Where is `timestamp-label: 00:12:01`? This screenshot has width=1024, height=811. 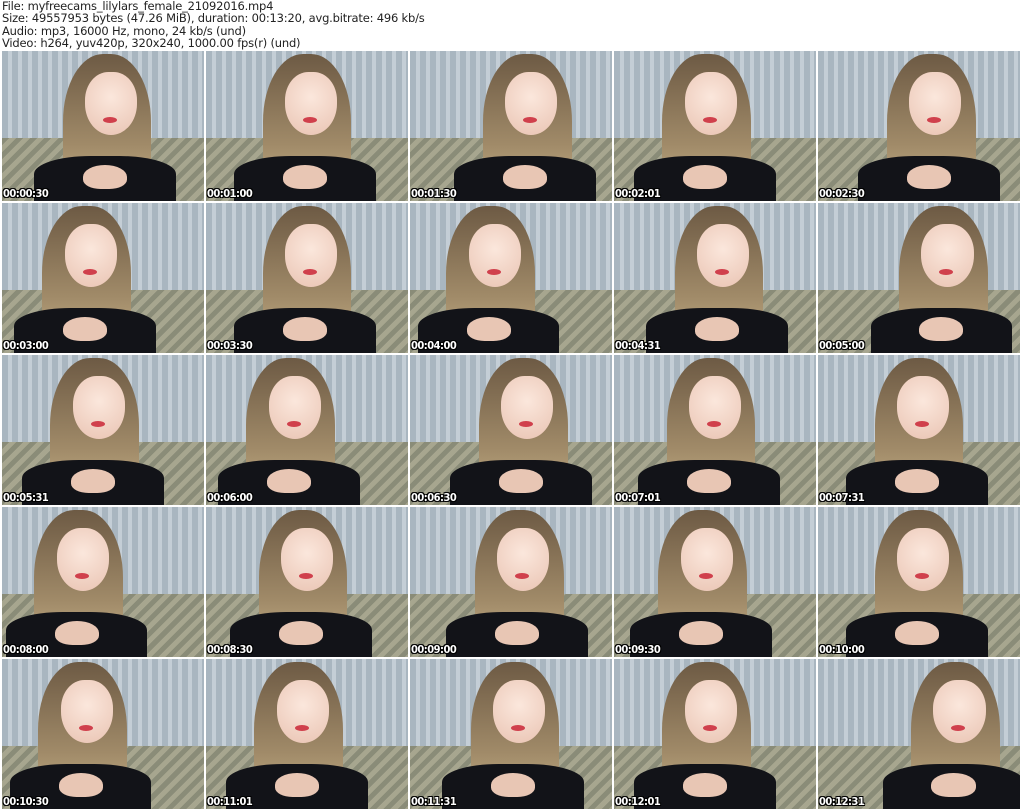
timestamp-label: 00:12:01 is located at coordinates (638, 801).